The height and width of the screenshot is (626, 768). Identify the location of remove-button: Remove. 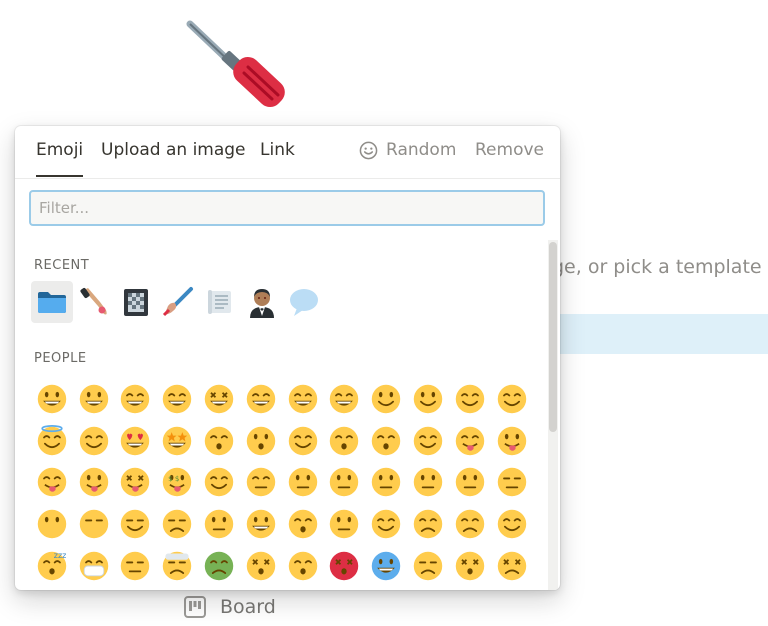
(509, 150).